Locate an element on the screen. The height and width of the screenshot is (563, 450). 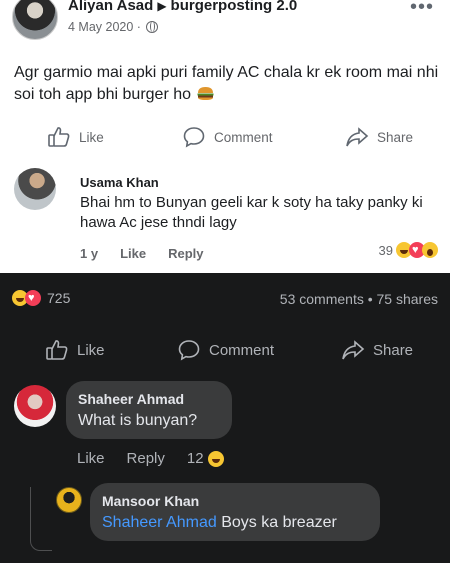
reply-thread-line is located at coordinates (41, 519).